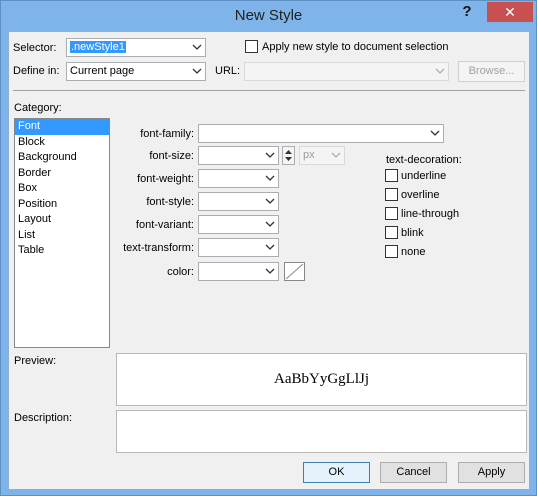 This screenshot has height=496, width=537. What do you see at coordinates (136, 47) in the screenshot?
I see `selector-combo: .newStyle1` at bounding box center [136, 47].